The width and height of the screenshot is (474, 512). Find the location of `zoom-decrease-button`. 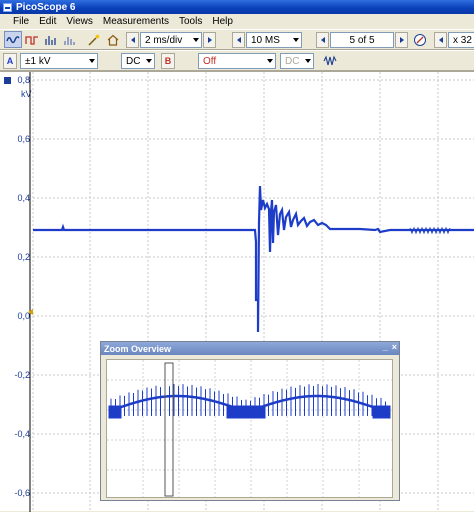

zoom-decrease-button is located at coordinates (440, 40).